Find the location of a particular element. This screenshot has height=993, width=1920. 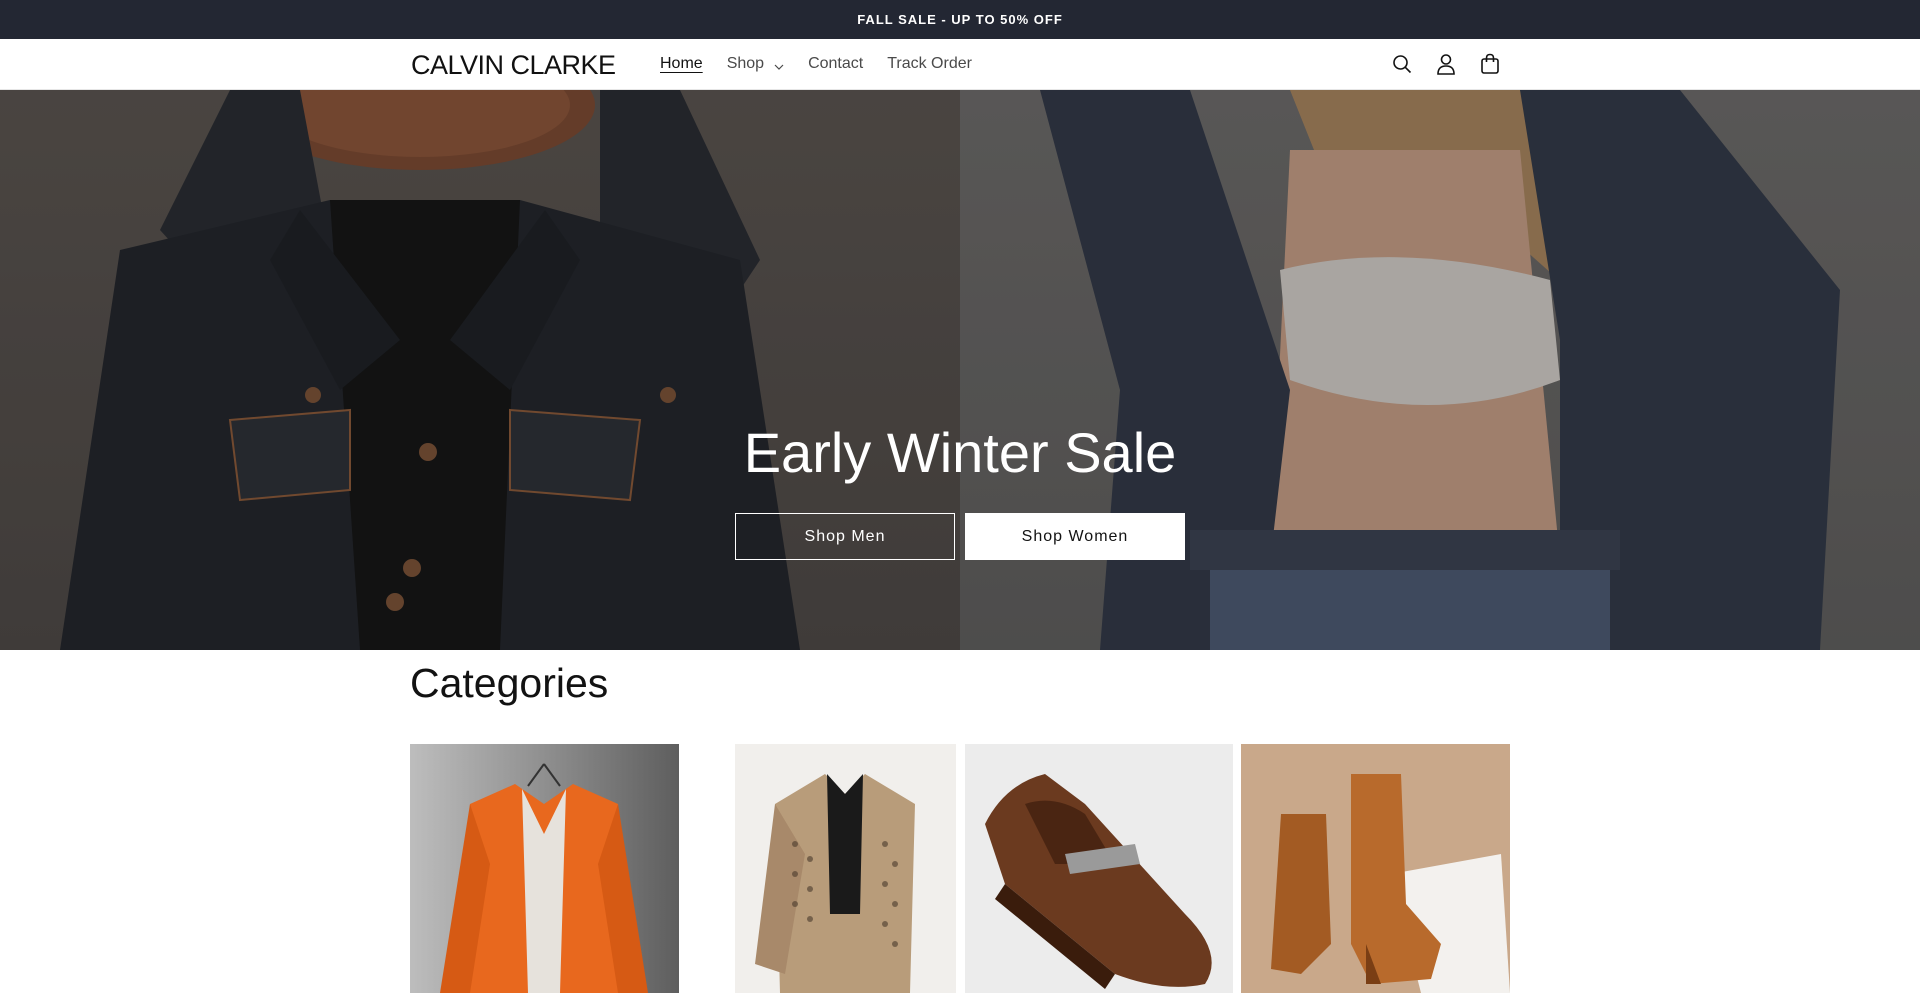

cart-icon is located at coordinates (1490, 64).